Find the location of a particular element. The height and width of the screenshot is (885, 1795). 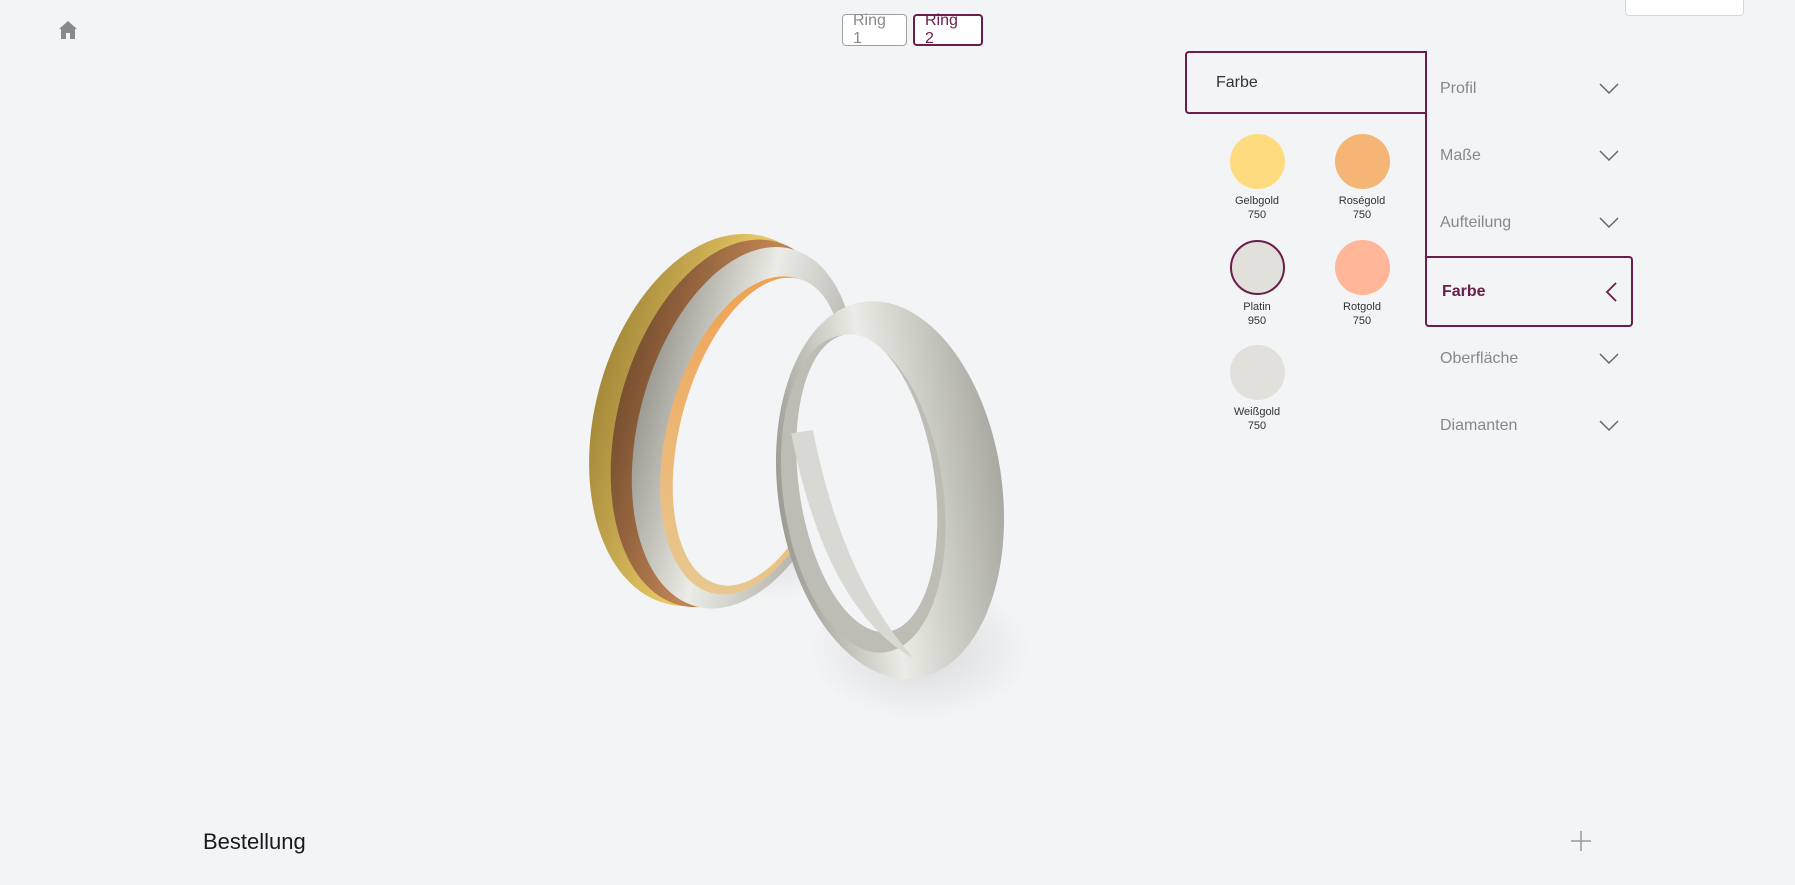

home-icon is located at coordinates (68, 30).